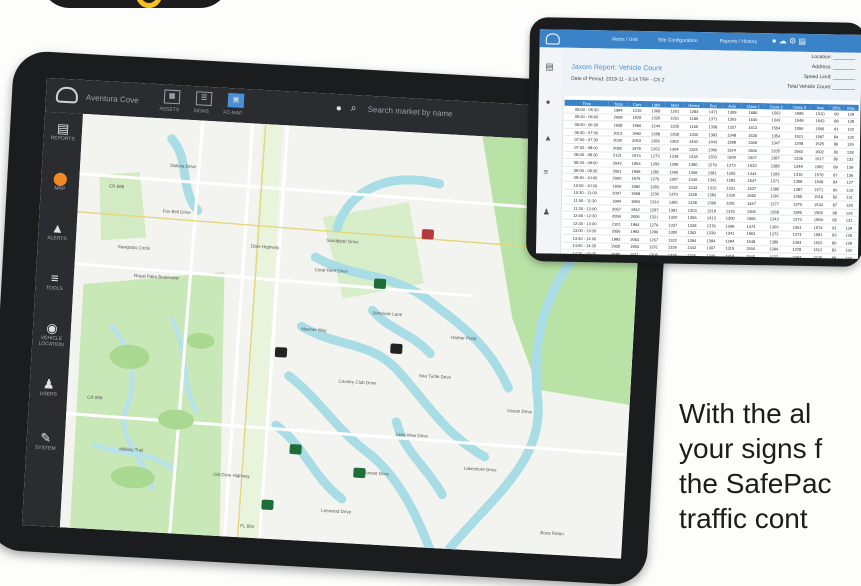 The image size is (861, 586). I want to click on nav-alerts: Alerts / Unit, so click(625, 40).